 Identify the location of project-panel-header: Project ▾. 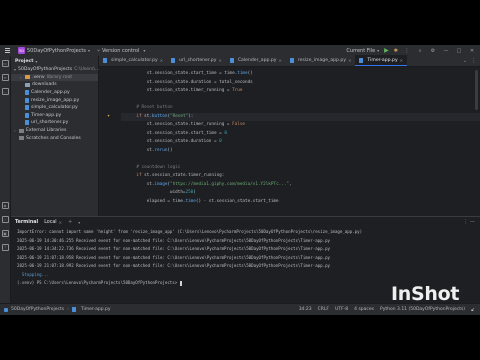
(54, 61).